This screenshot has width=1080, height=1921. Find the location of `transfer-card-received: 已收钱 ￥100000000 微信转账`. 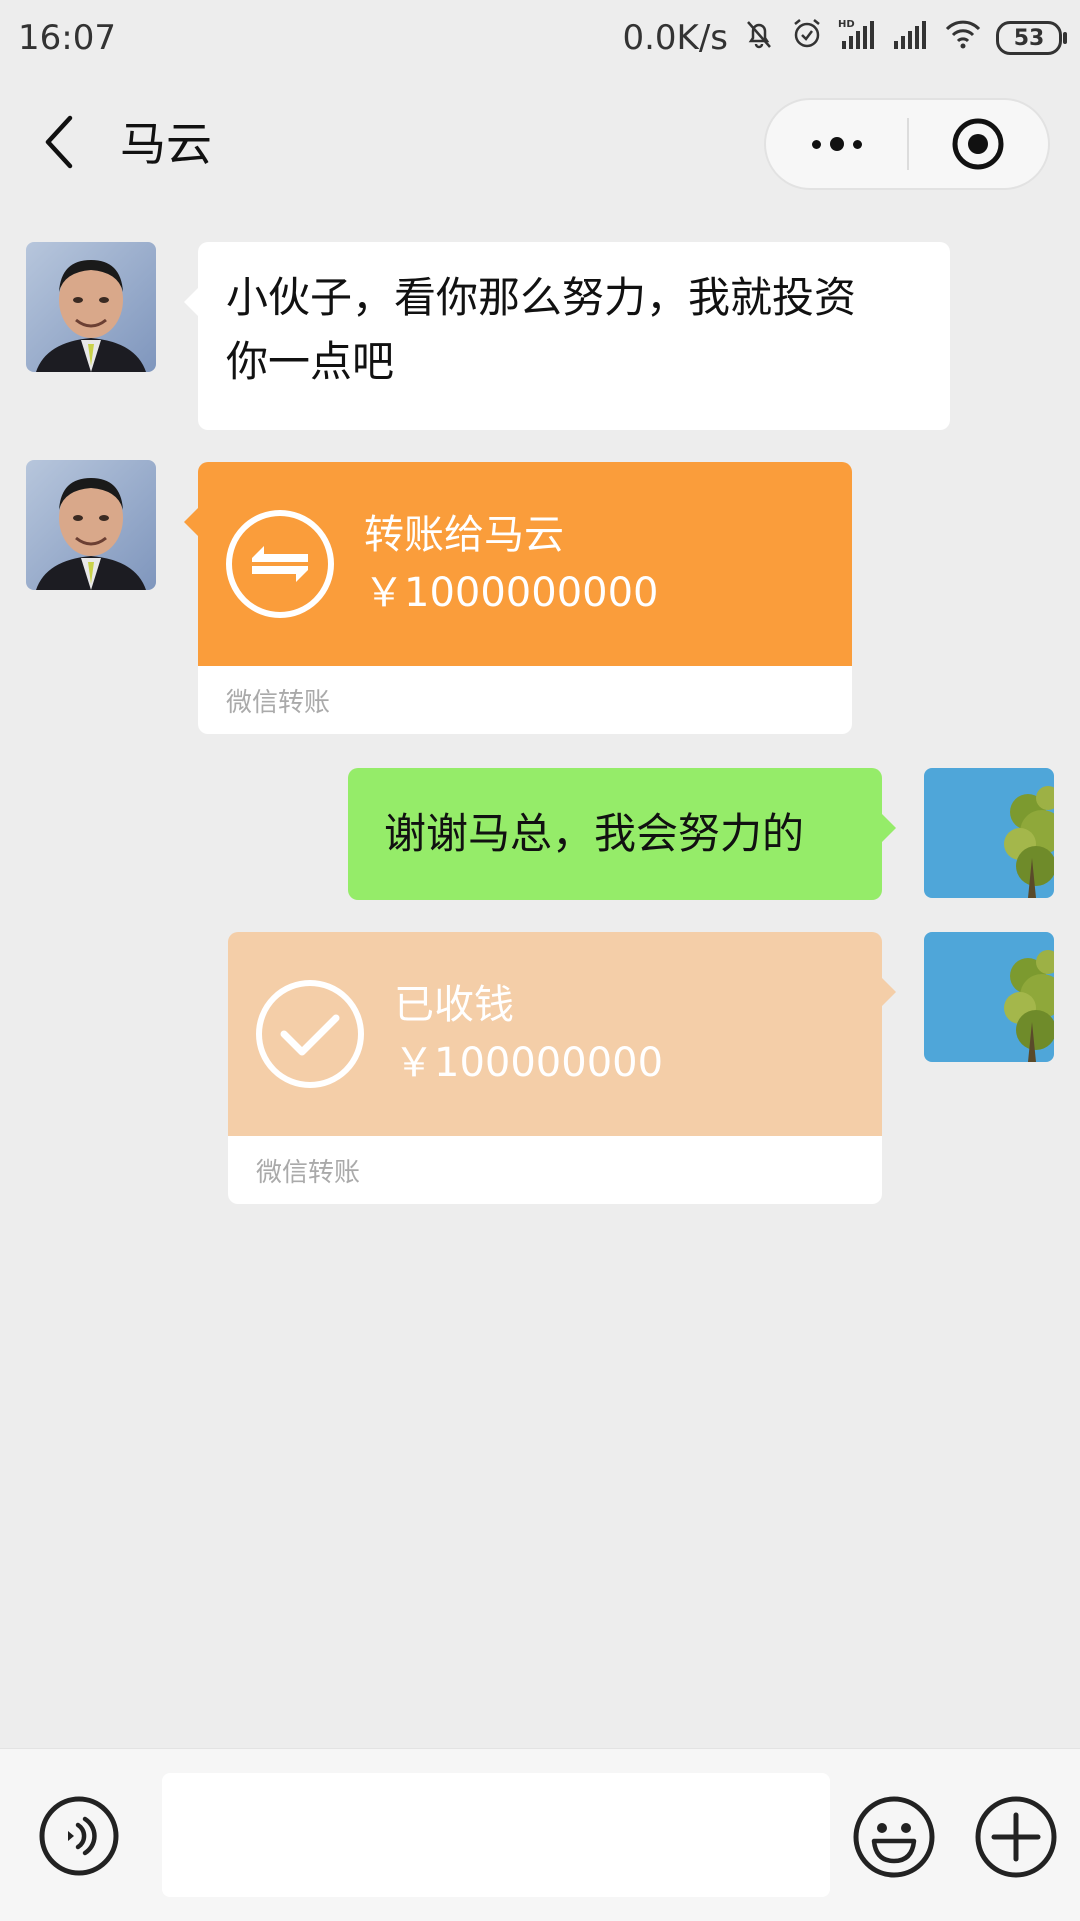

transfer-card-received: 已收钱 ￥100000000 微信转账 is located at coordinates (562, 1068).